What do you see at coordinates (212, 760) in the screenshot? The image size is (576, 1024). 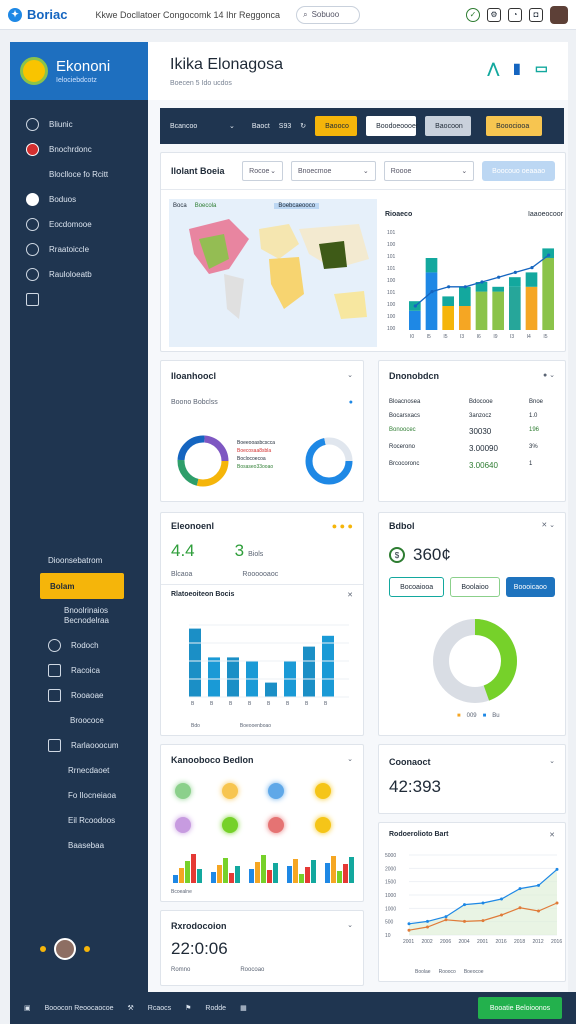 I see `card-title: Kanooboco Bedlon` at bounding box center [212, 760].